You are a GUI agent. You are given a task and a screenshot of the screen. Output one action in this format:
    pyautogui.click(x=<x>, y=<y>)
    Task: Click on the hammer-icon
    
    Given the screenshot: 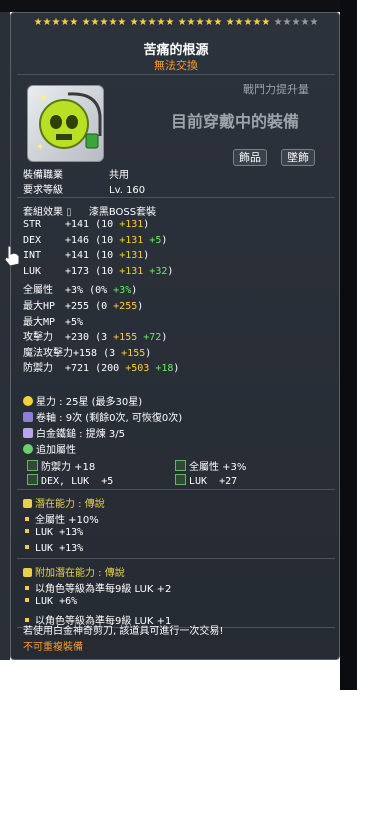 What is the action you would take?
    pyautogui.click(x=28, y=433)
    